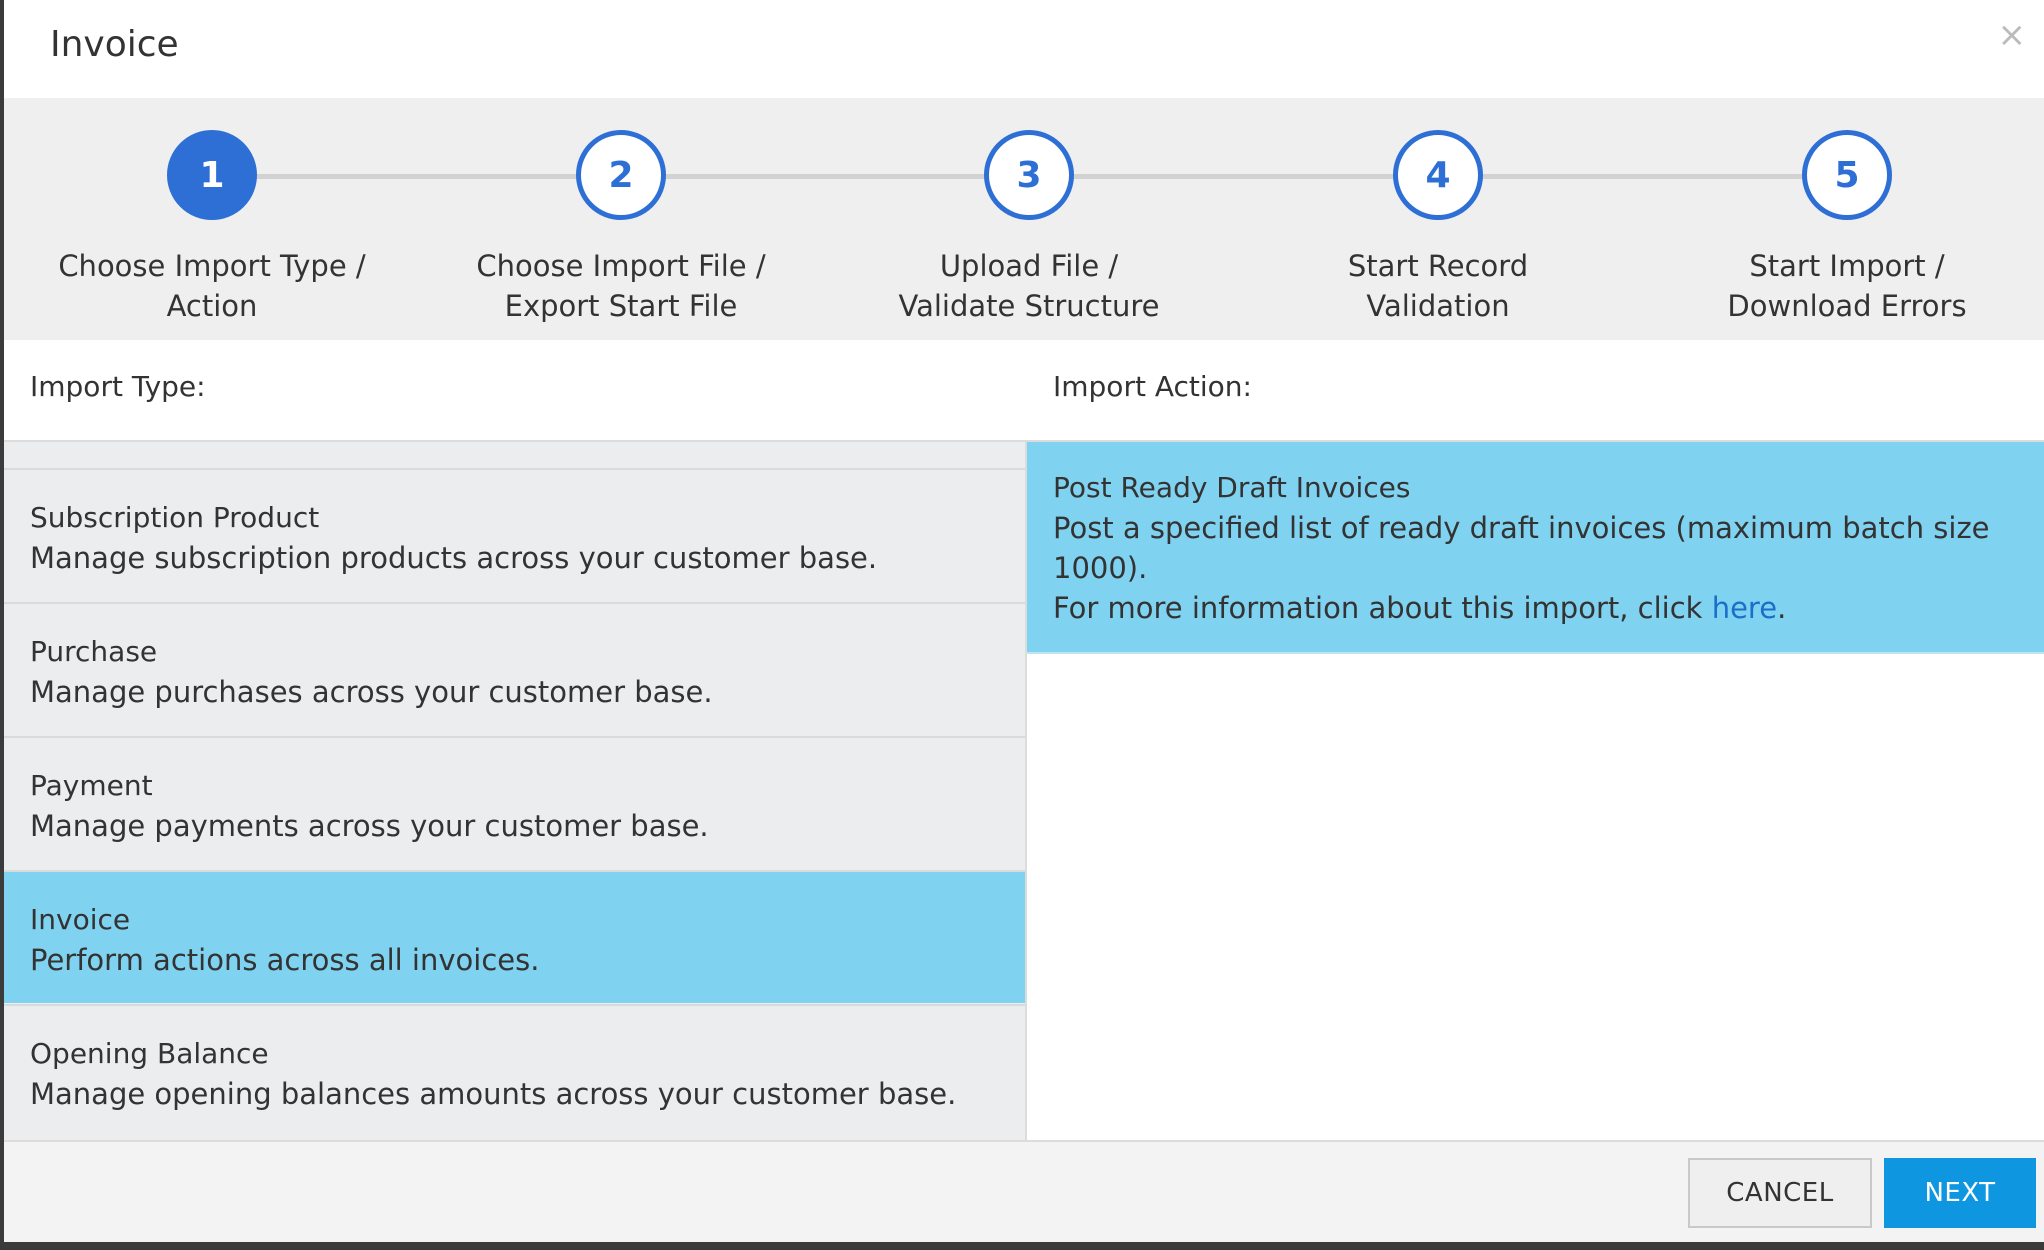 This screenshot has height=1250, width=2044. Describe the element at coordinates (118, 386) in the screenshot. I see `import-type-heading: Import Type:` at that location.